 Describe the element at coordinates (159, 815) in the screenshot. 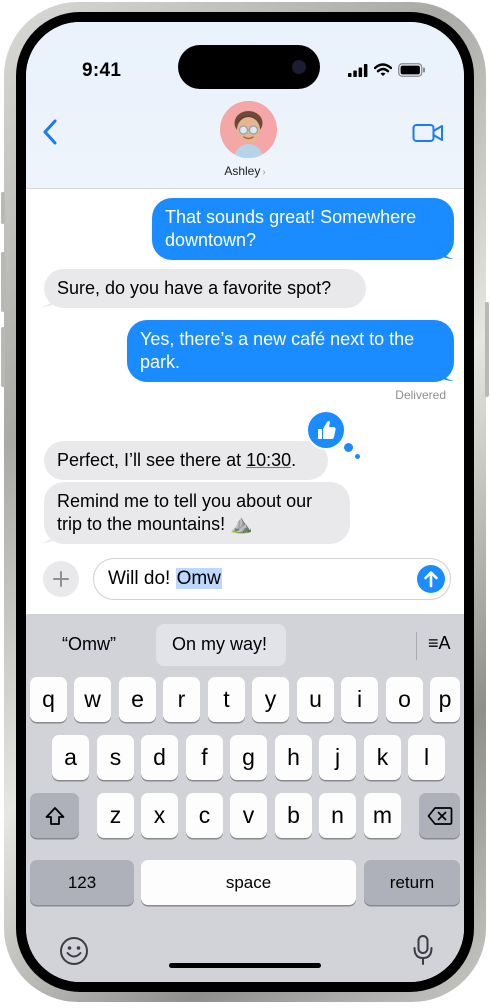

I see `key-x: x` at that location.